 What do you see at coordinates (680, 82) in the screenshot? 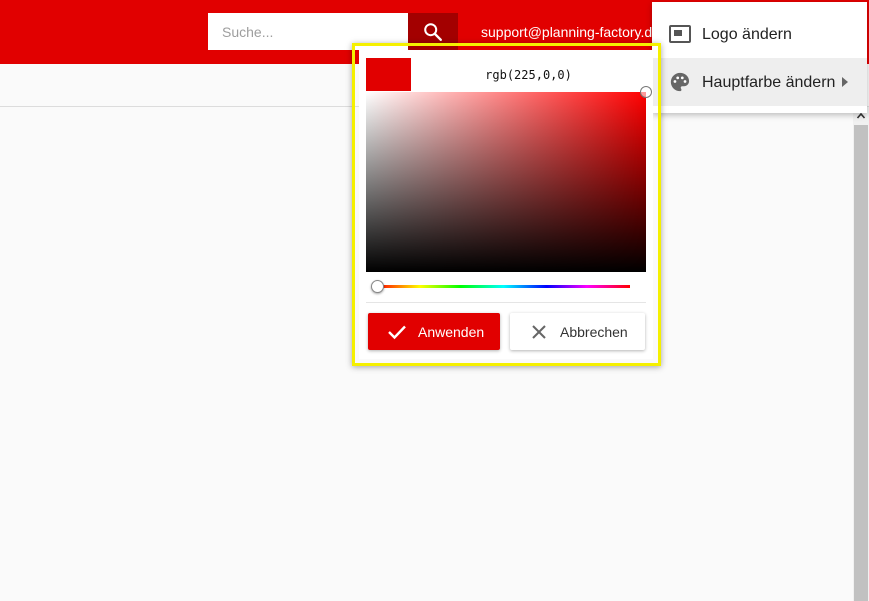
I see `palette-icon` at bounding box center [680, 82].